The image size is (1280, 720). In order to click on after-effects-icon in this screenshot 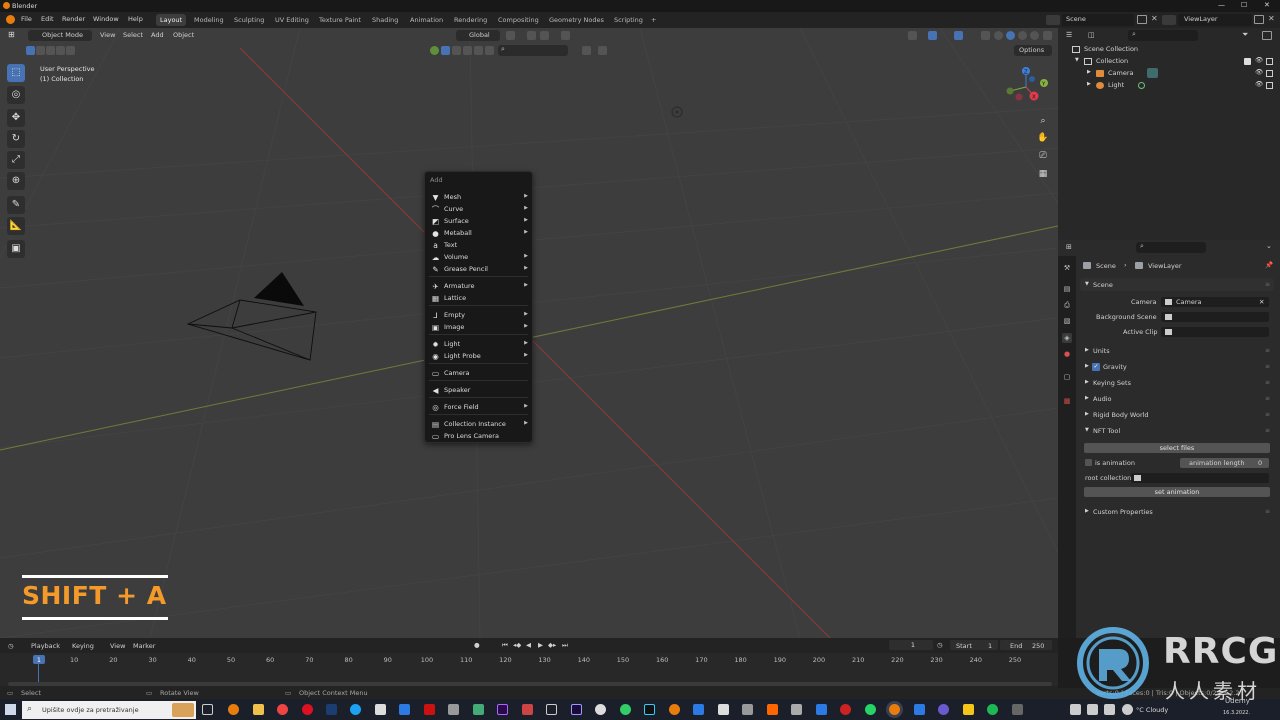, I will do `click(576, 709)`.